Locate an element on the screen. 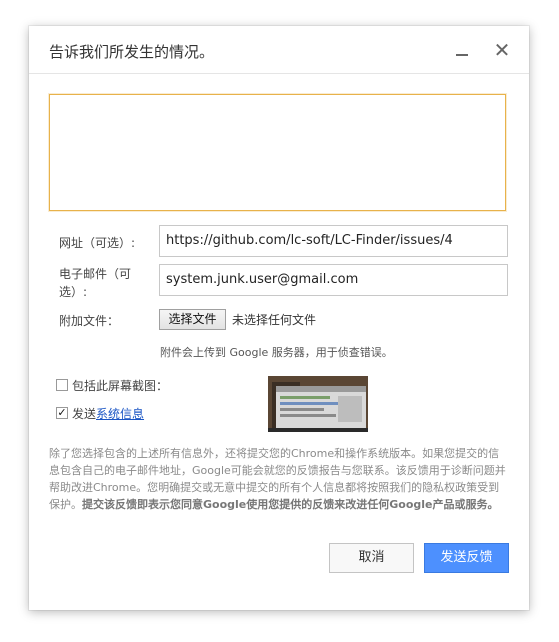 The image size is (559, 642). sysinfo-checkbox-label: 发送系统信息 is located at coordinates (108, 413).